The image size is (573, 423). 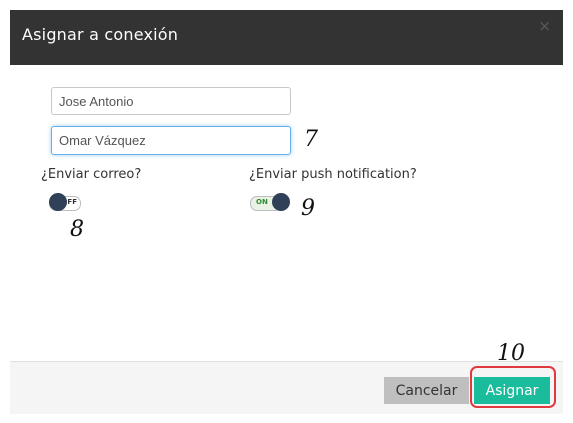 What do you see at coordinates (333, 174) in the screenshot?
I see `send-push-label: ¿Enviar push notification?` at bounding box center [333, 174].